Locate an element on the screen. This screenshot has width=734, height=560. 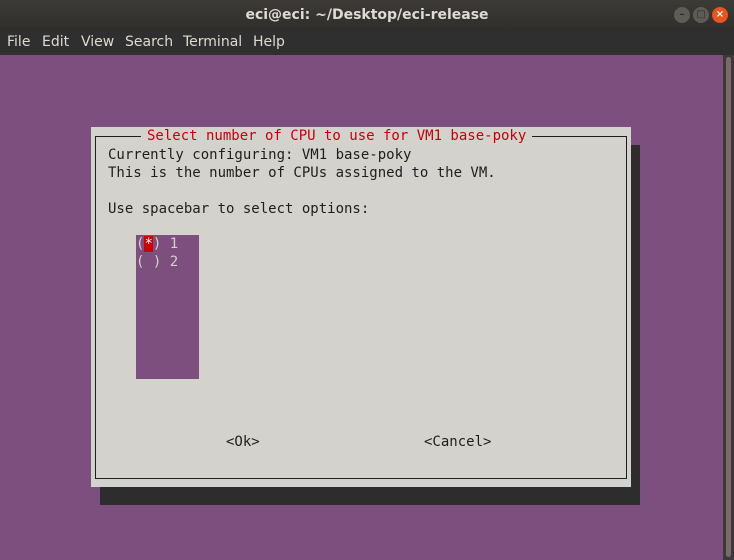
menu-edit: Edit is located at coordinates (55, 42).